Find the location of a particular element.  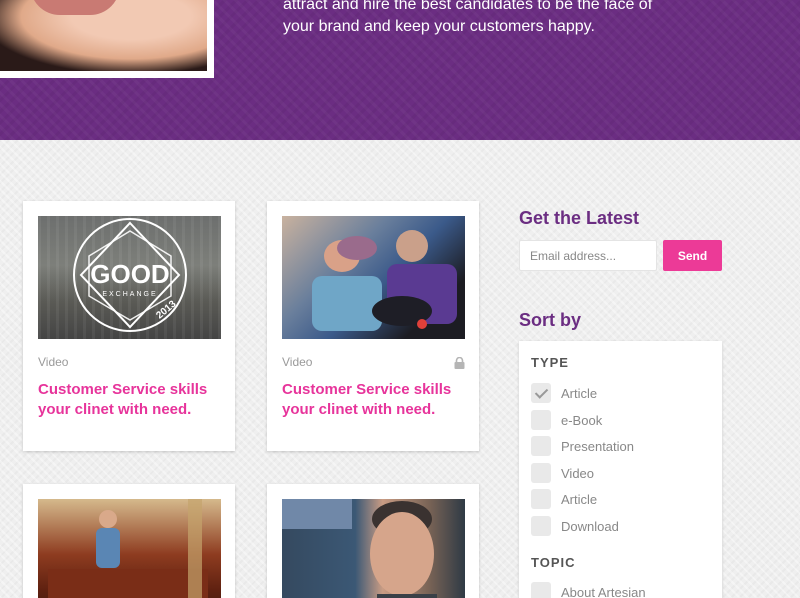

get-latest-heading: Get the Latest is located at coordinates (579, 218).